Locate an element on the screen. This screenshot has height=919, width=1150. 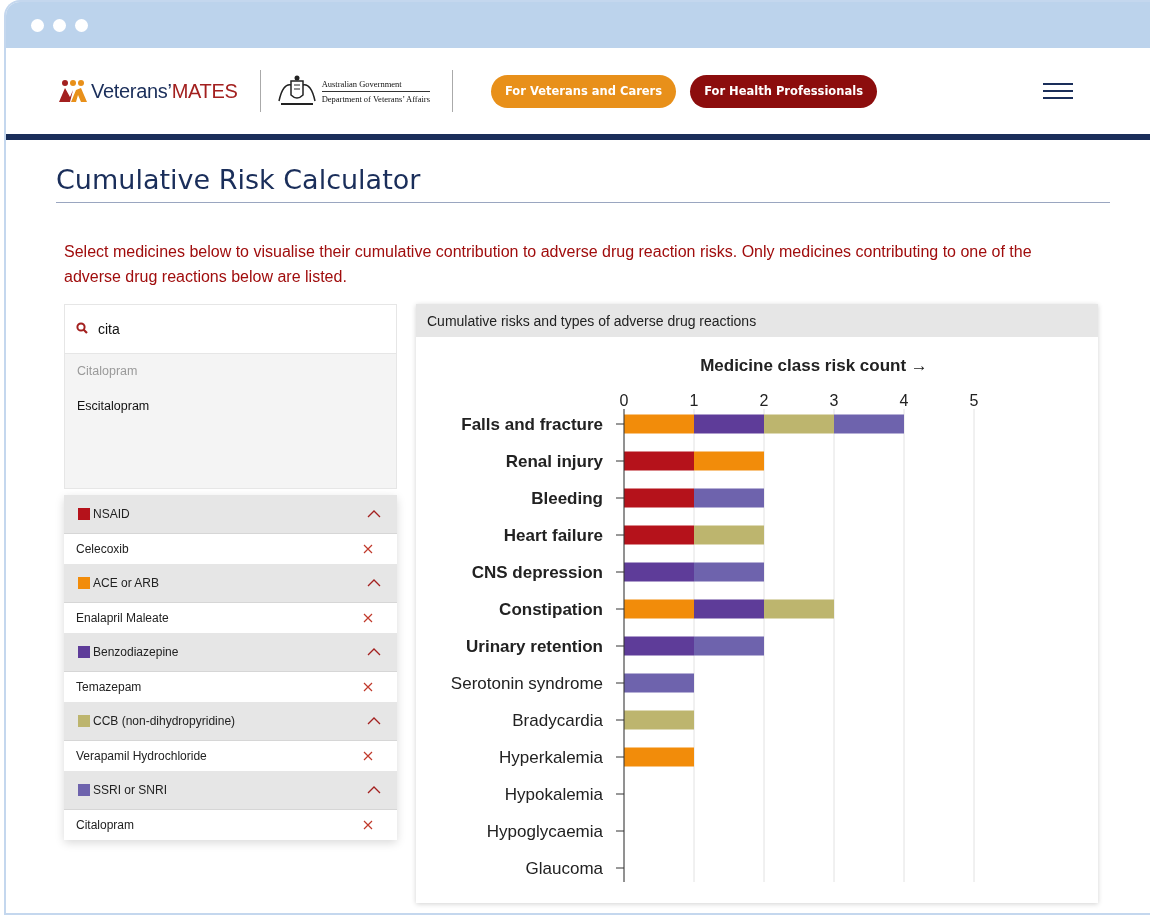
class-name: CCB (non-dihydropyridine) is located at coordinates (164, 721).